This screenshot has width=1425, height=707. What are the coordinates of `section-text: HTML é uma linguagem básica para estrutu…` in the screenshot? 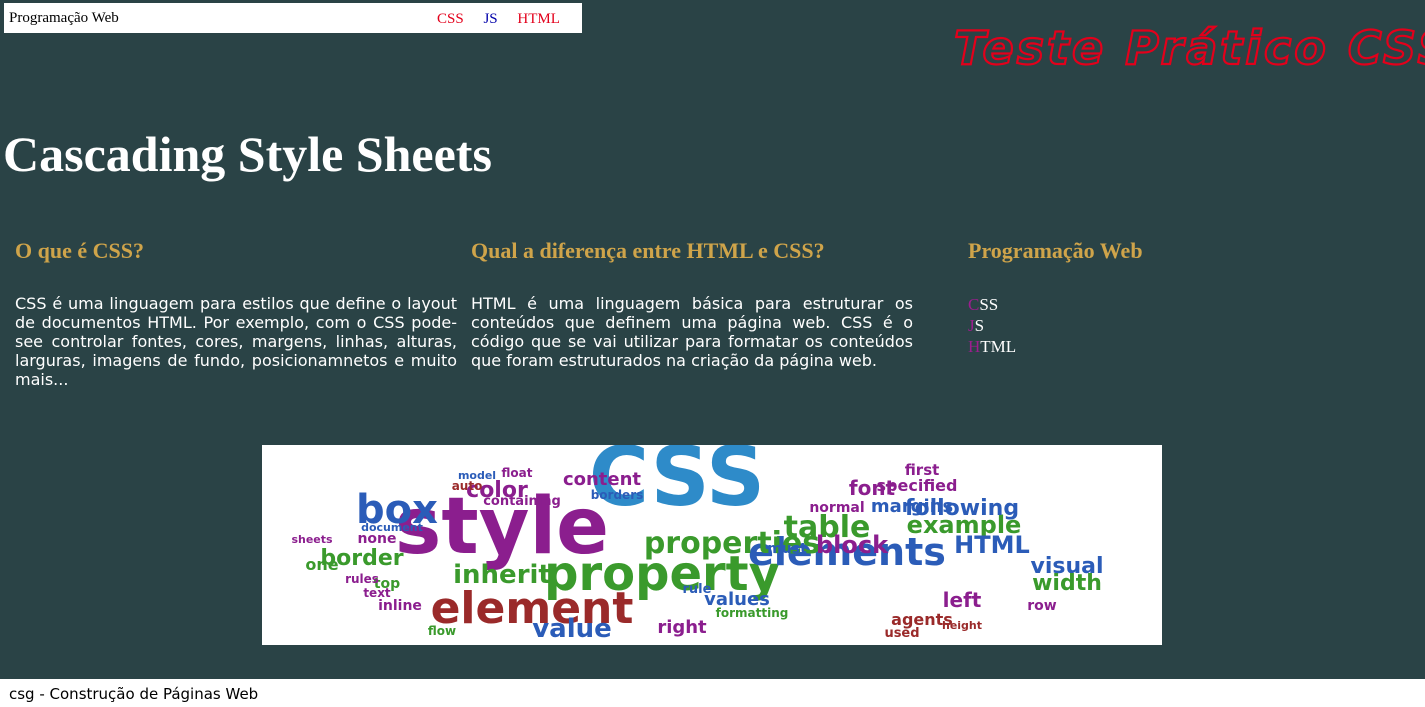 It's located at (692, 332).